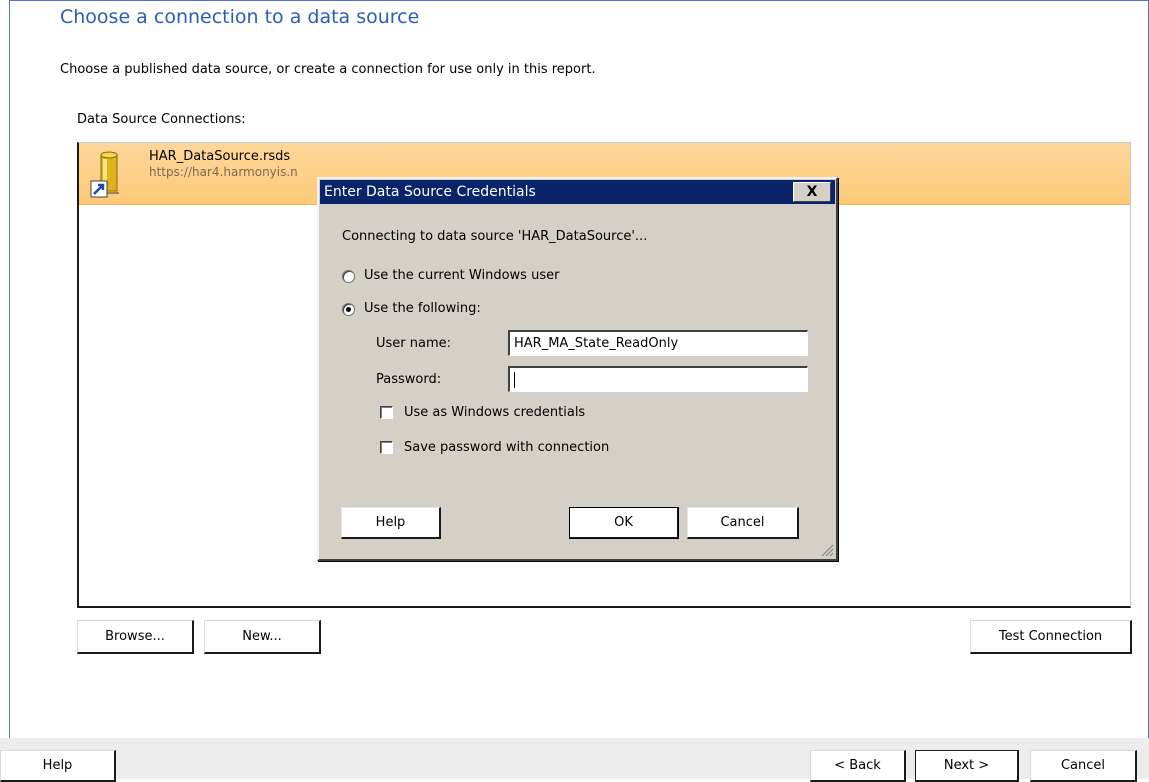  What do you see at coordinates (348, 276) in the screenshot?
I see `radio-current-user` at bounding box center [348, 276].